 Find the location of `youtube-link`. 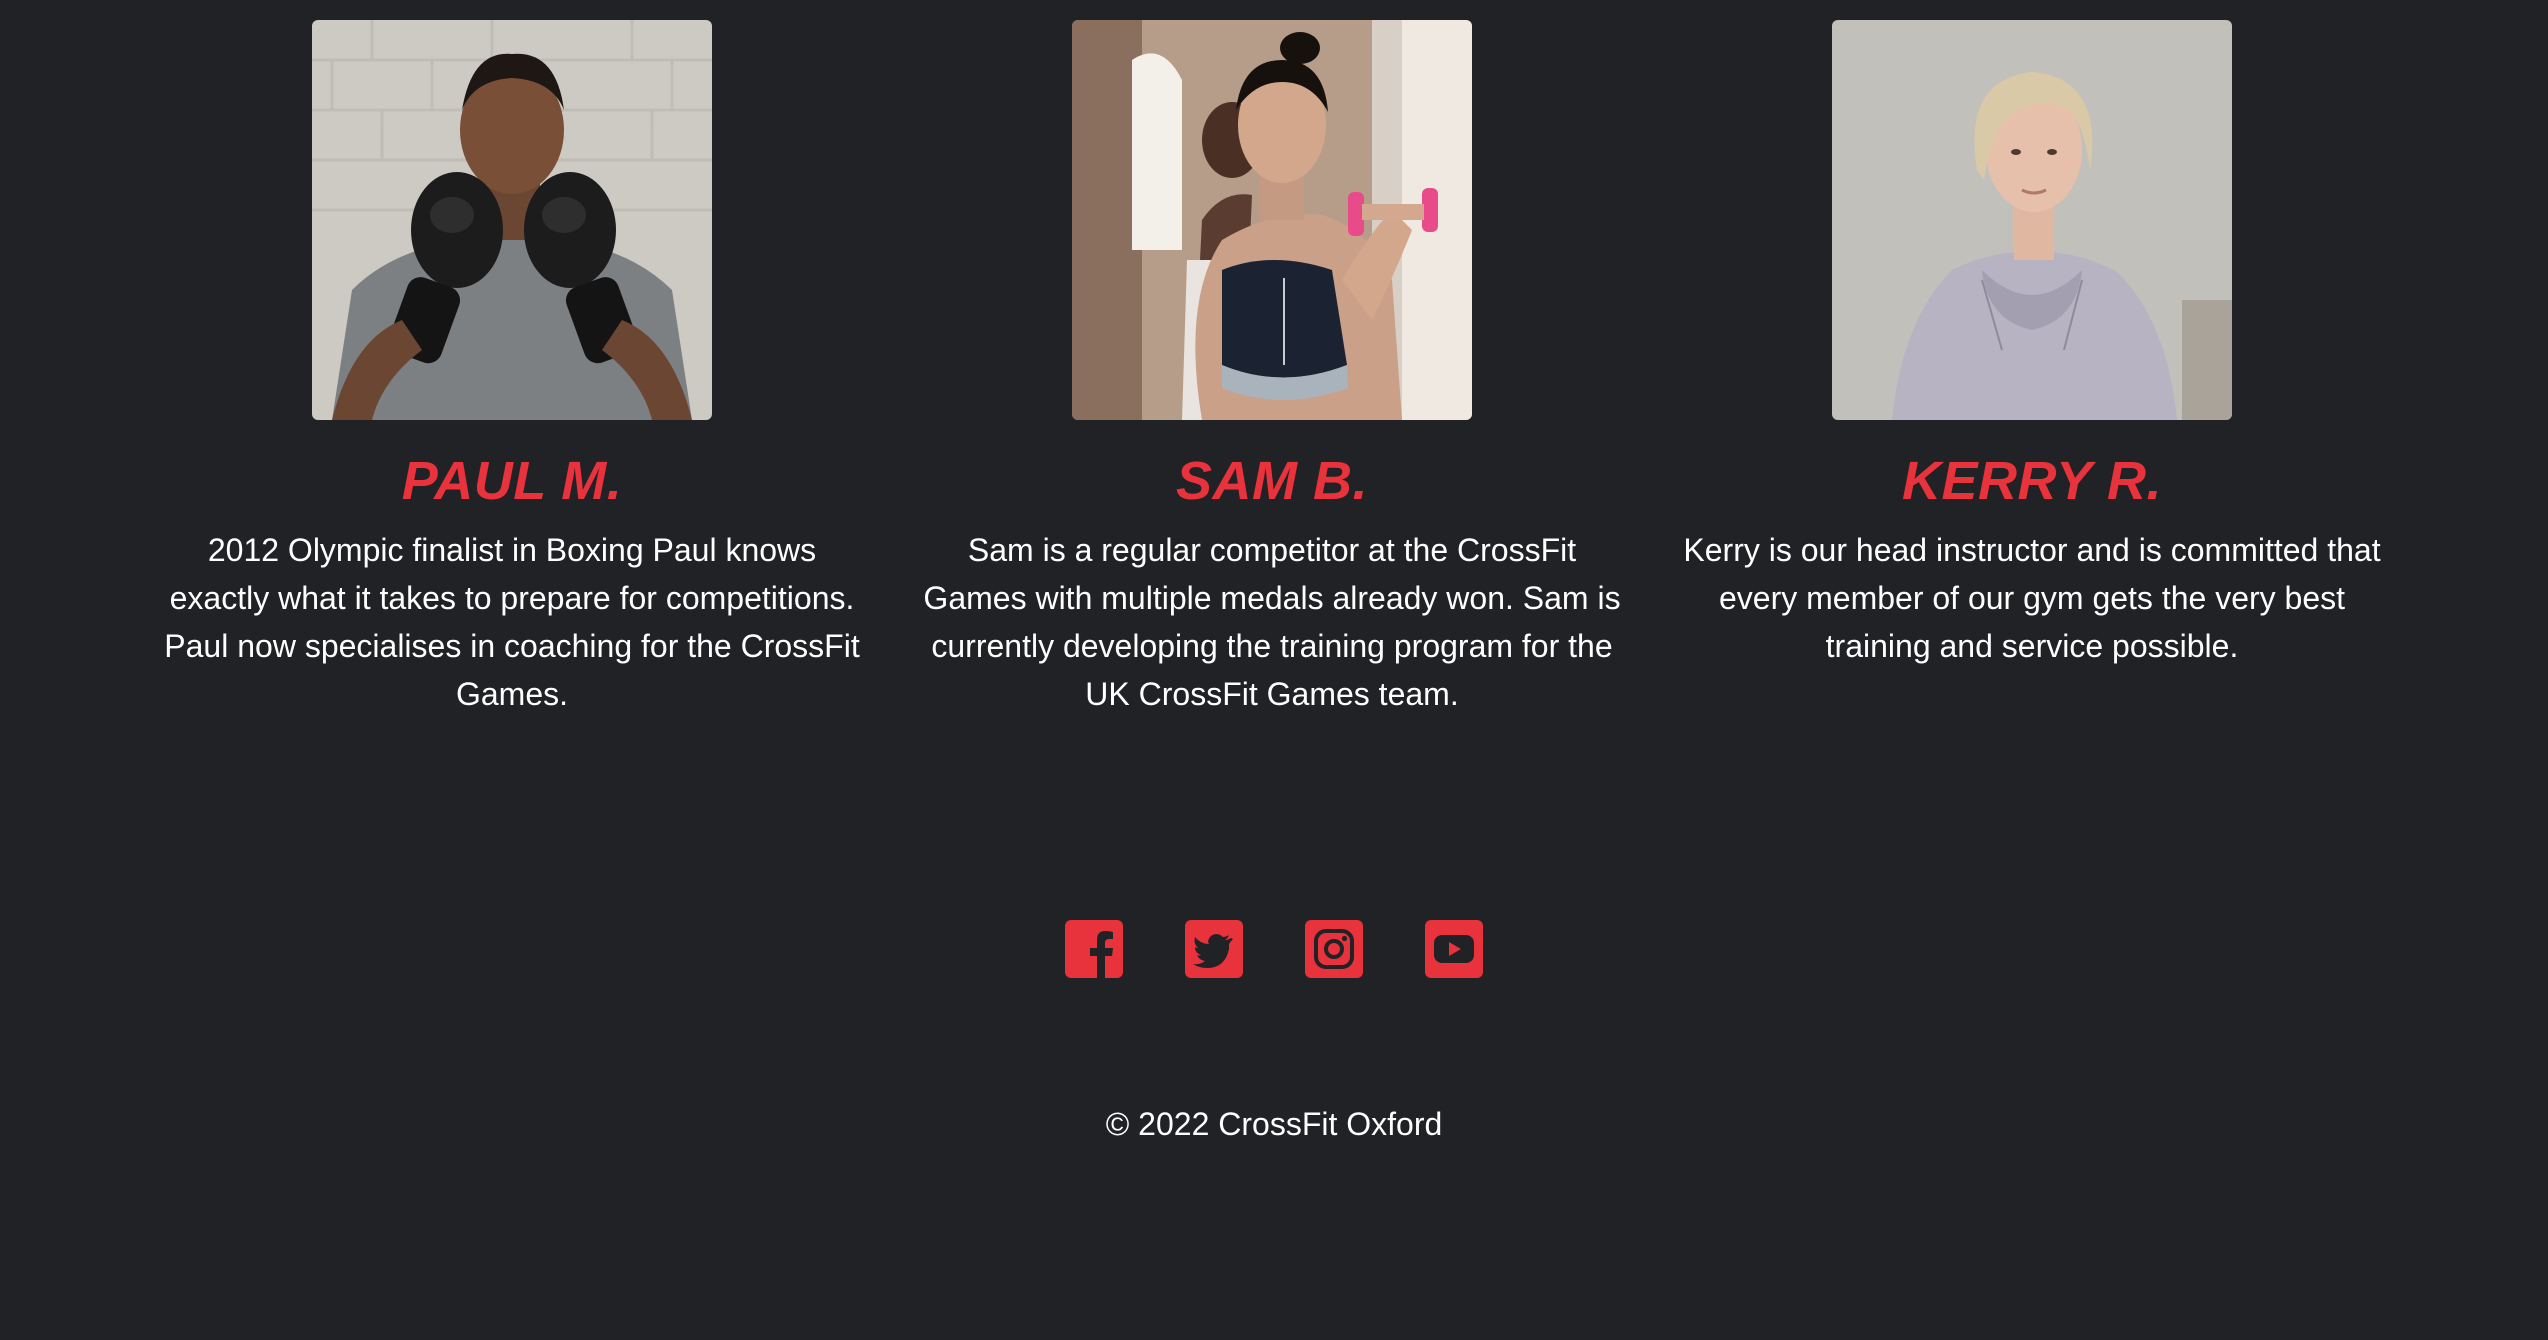

youtube-link is located at coordinates (1454, 949).